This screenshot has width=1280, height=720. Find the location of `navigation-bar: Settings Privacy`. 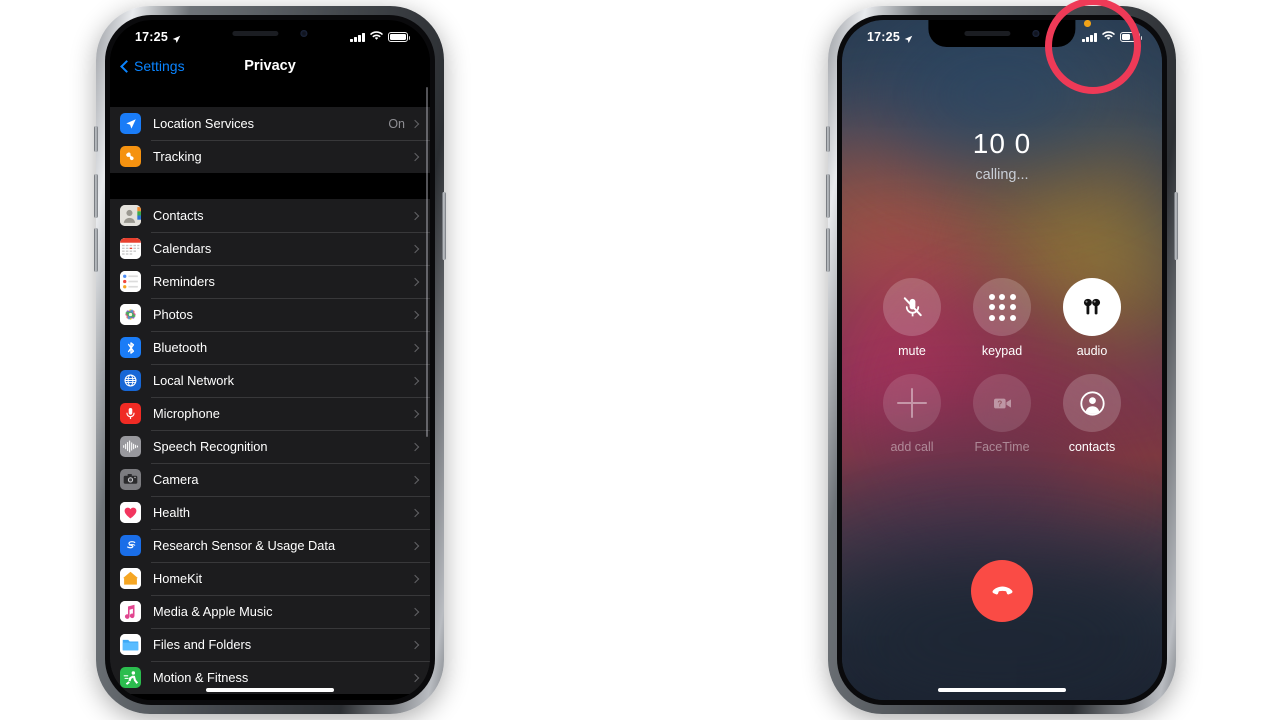

navigation-bar: Settings Privacy is located at coordinates (270, 66).